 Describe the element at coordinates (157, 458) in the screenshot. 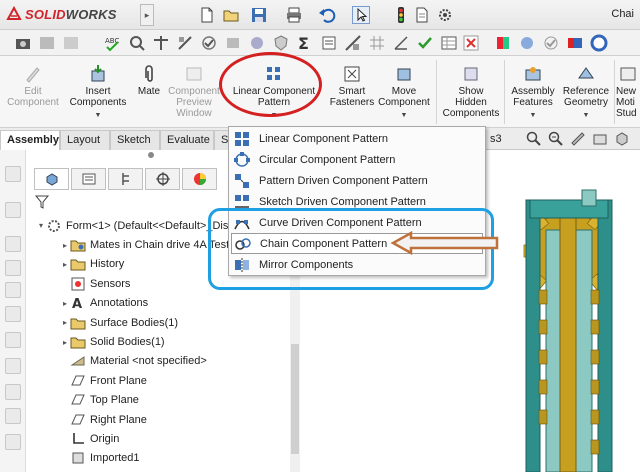

I see `tree-item-imported1: Imported1` at that location.